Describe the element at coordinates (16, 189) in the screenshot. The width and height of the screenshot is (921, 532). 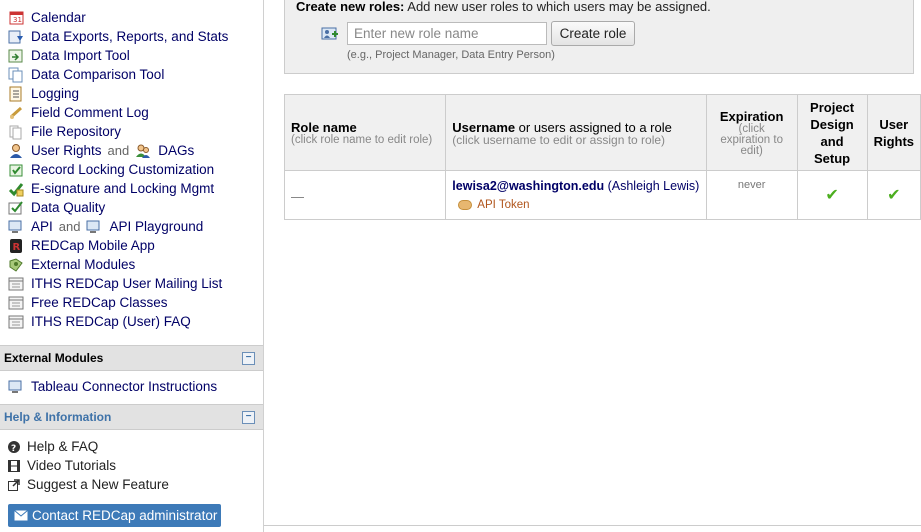
I see `esign-icon` at that location.